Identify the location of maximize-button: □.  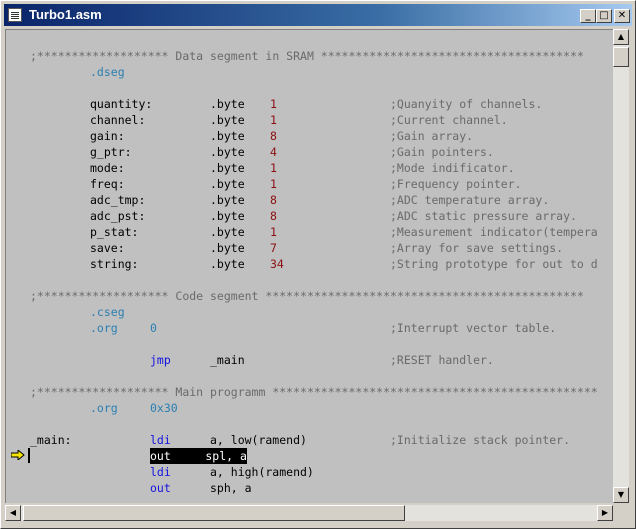
(604, 16).